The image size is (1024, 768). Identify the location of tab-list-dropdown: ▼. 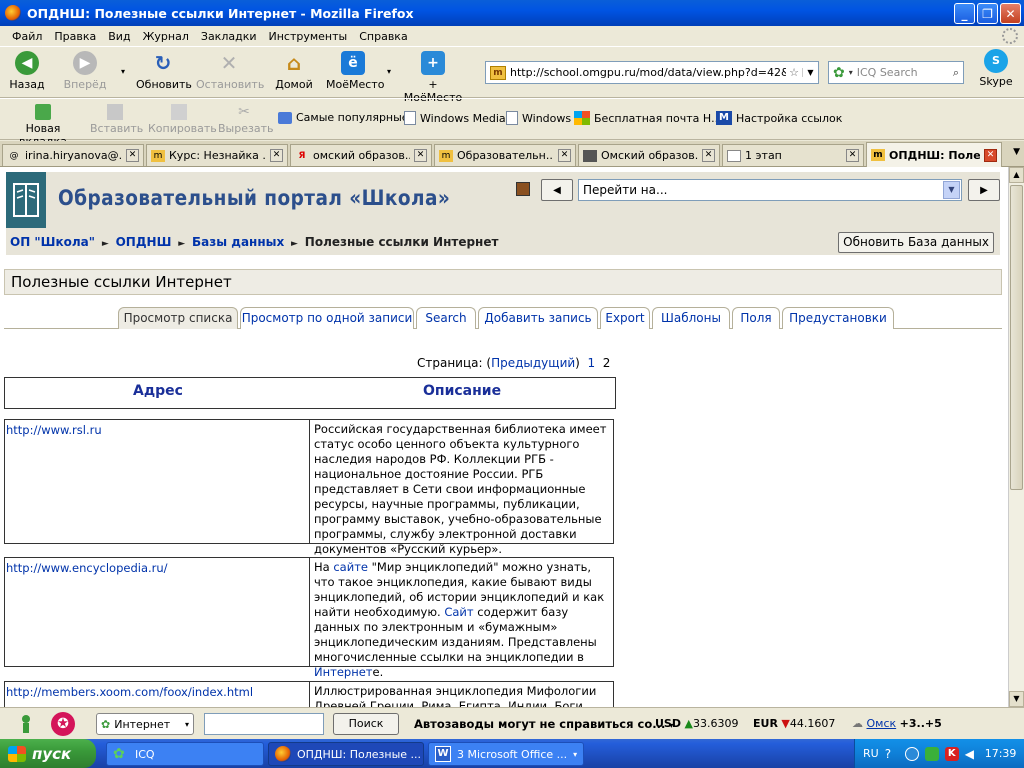
(1016, 152).